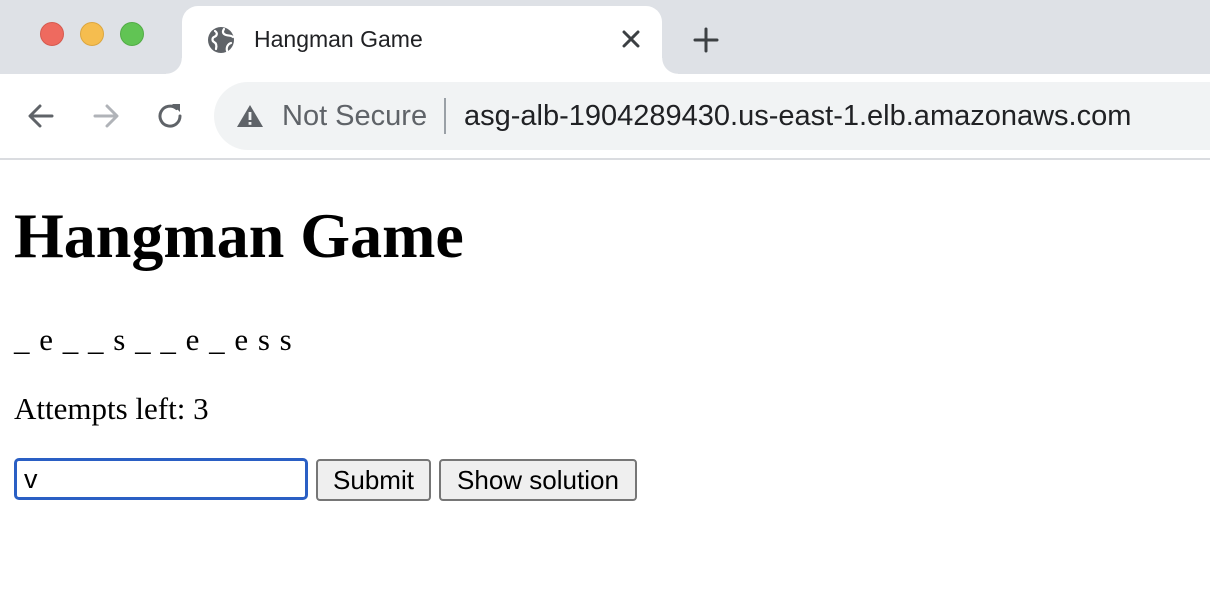 Image resolution: width=1210 pixels, height=598 pixels. I want to click on browser-tab: Hangman Game, so click(422, 40).